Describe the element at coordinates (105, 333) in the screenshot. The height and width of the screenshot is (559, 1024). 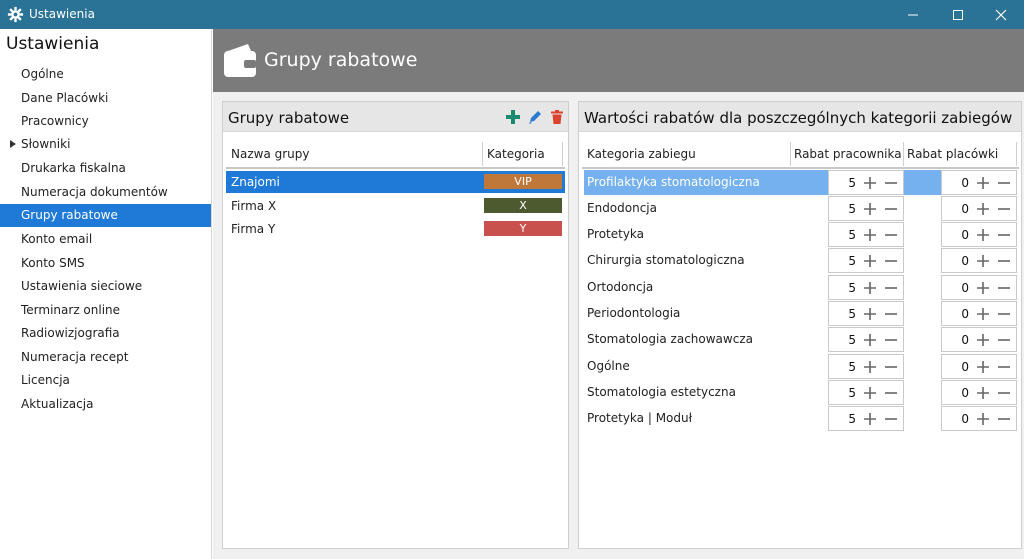
I see `sidebar-item-radiowizjografia: Radiowizjografia` at that location.